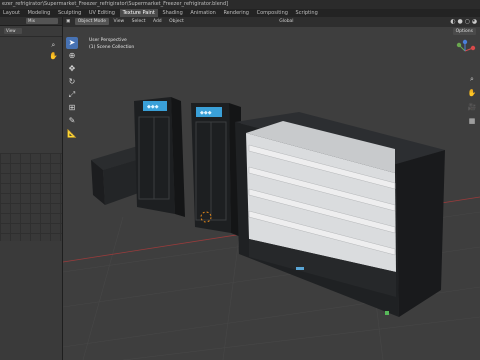 The image size is (480, 360). What do you see at coordinates (68, 22) in the screenshot?
I see `editor-type-icon: ▣` at bounding box center [68, 22].